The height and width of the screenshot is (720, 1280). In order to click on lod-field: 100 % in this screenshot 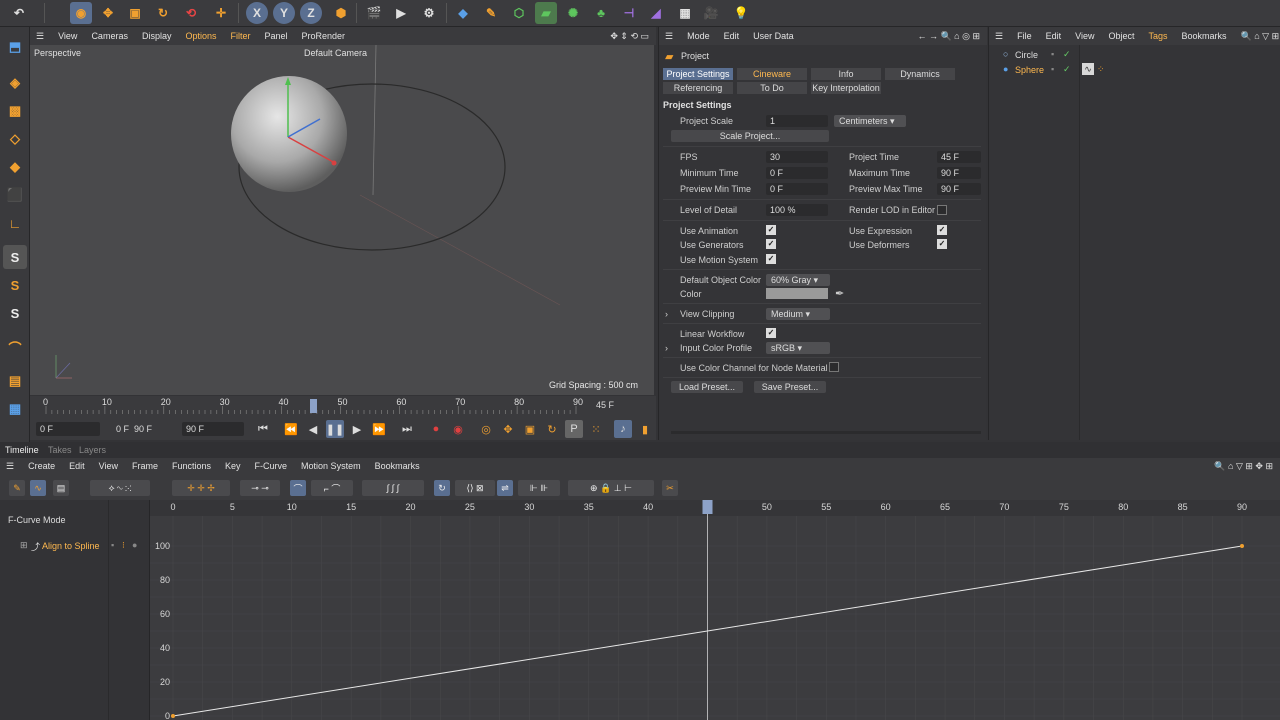, I will do `click(797, 210)`.